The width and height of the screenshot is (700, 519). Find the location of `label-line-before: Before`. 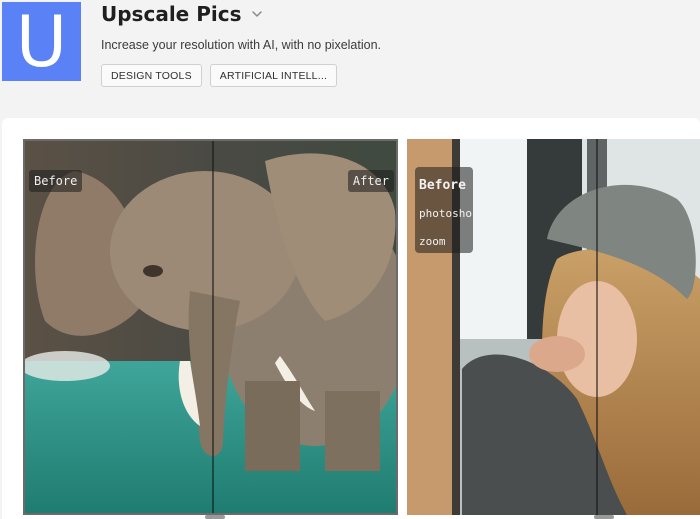

label-line-before: Before is located at coordinates (442, 185).